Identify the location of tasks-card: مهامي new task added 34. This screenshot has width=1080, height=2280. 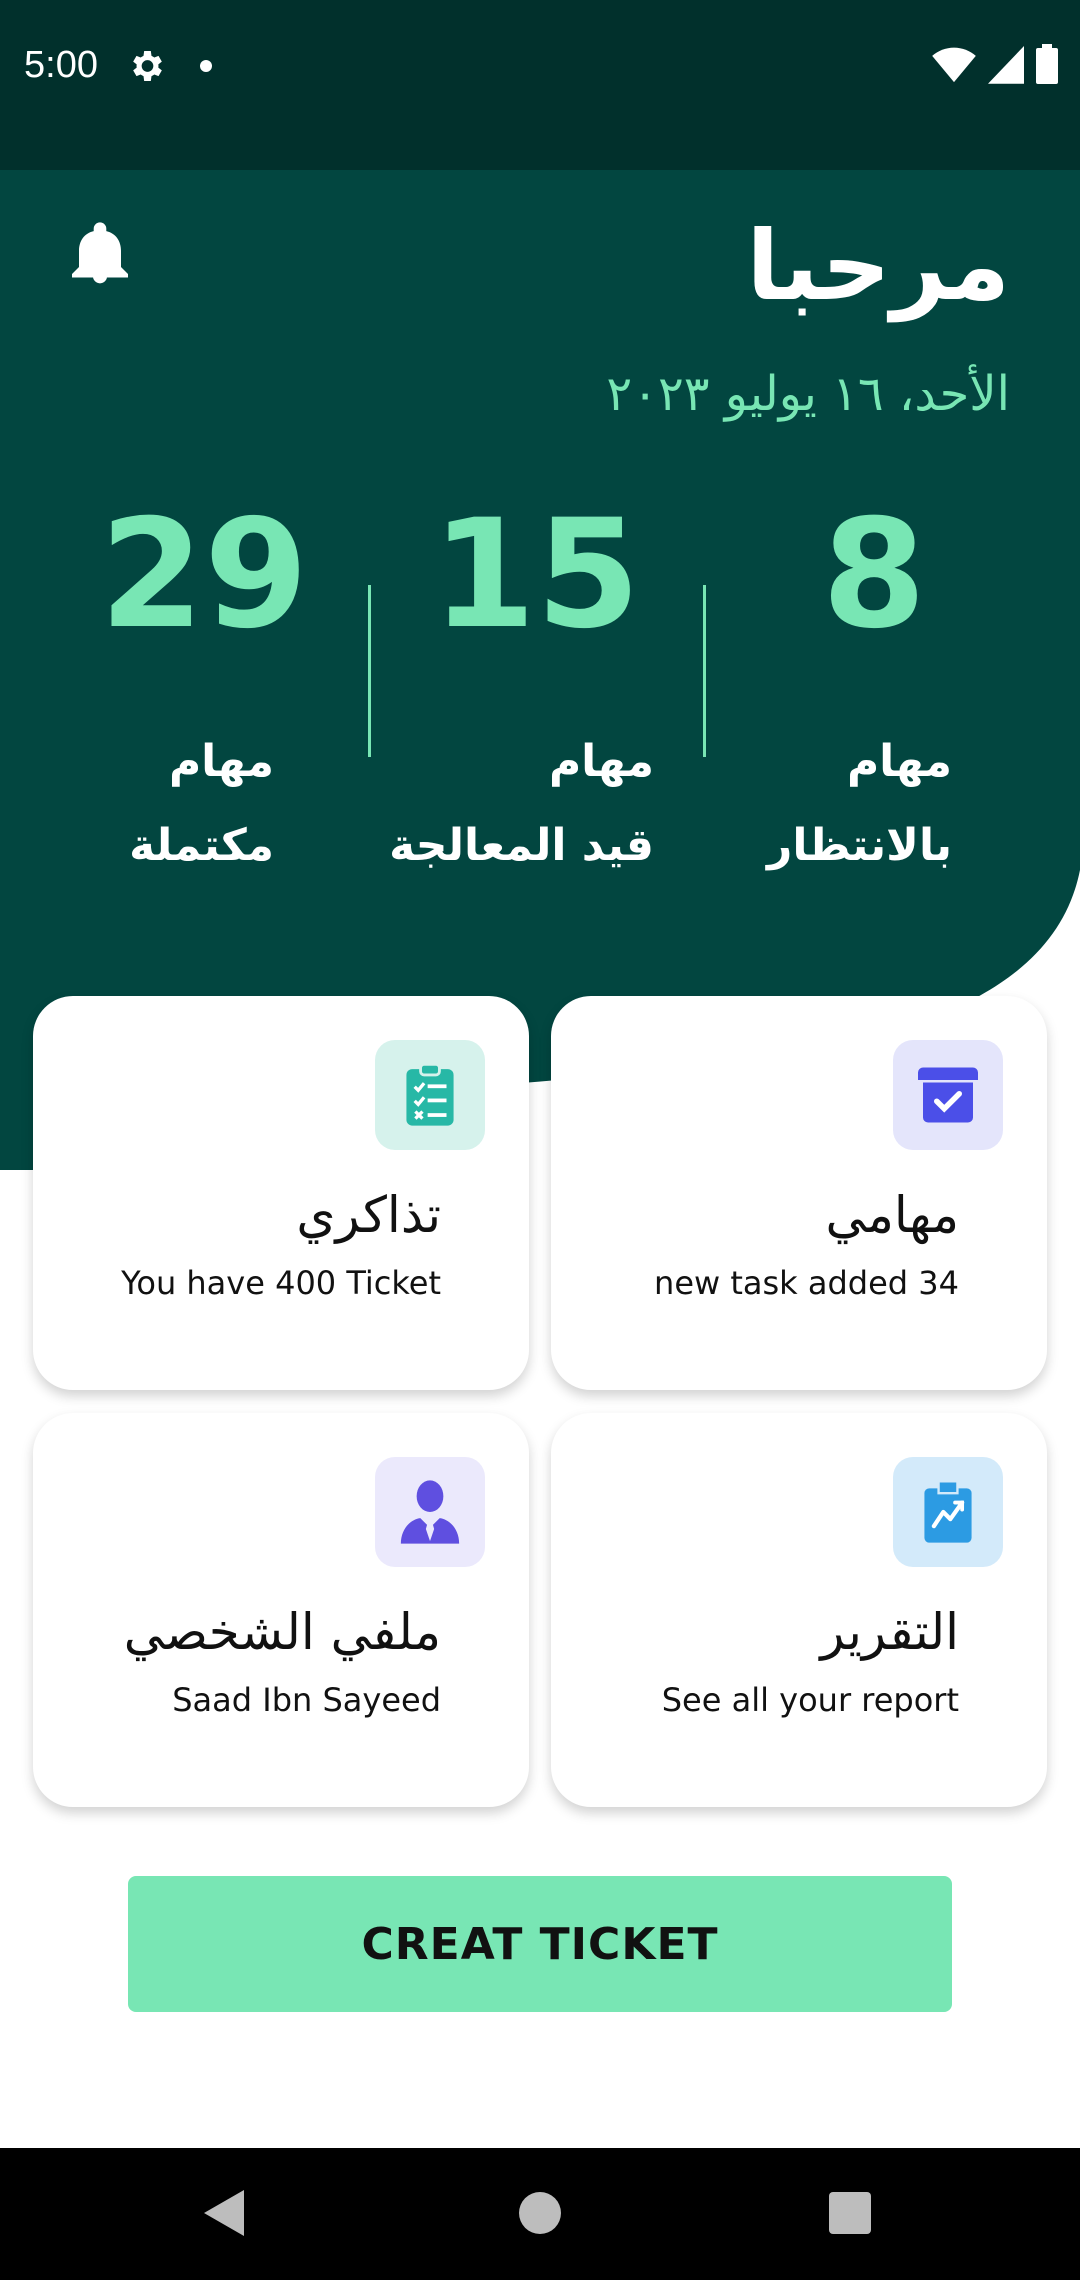
(799, 1193).